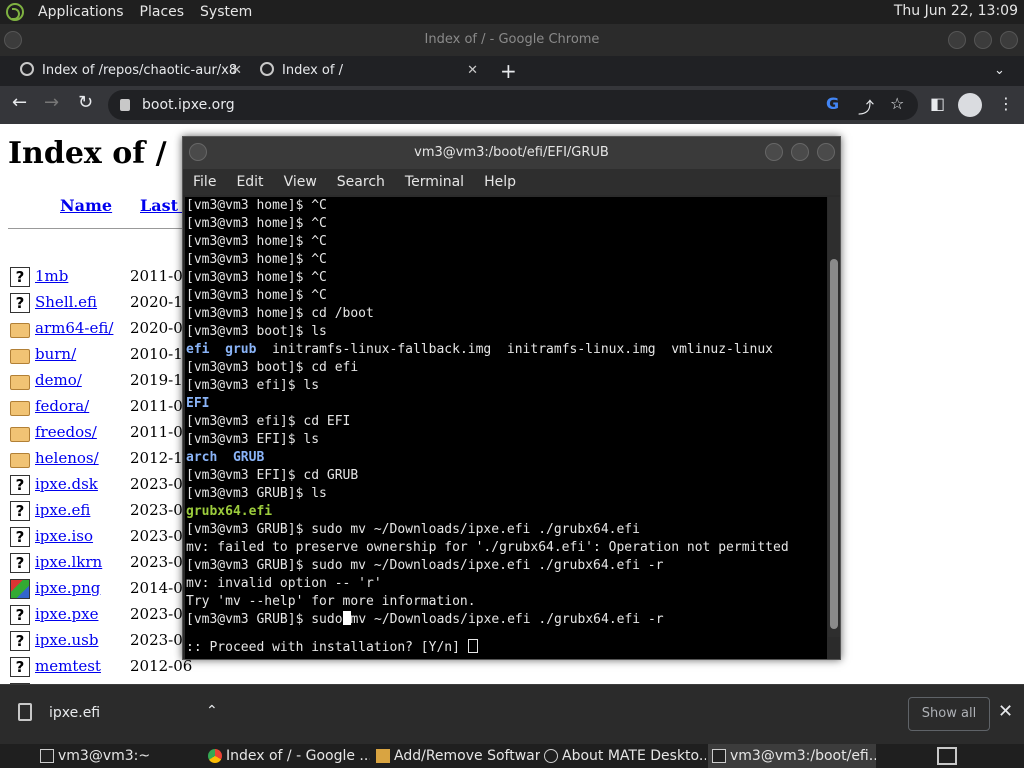 Image resolution: width=1024 pixels, height=768 pixels. I want to click on listing-link: 1mb, so click(51, 276).